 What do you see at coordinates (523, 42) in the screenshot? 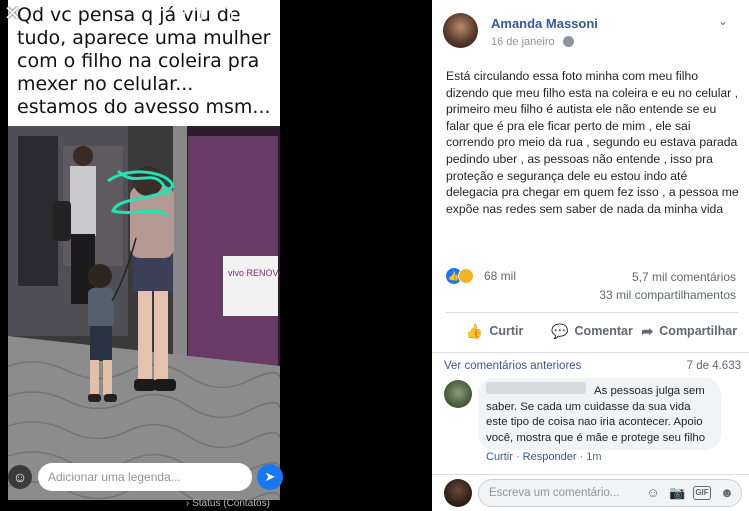
I see `post-date: 16 de janeiro` at bounding box center [523, 42].